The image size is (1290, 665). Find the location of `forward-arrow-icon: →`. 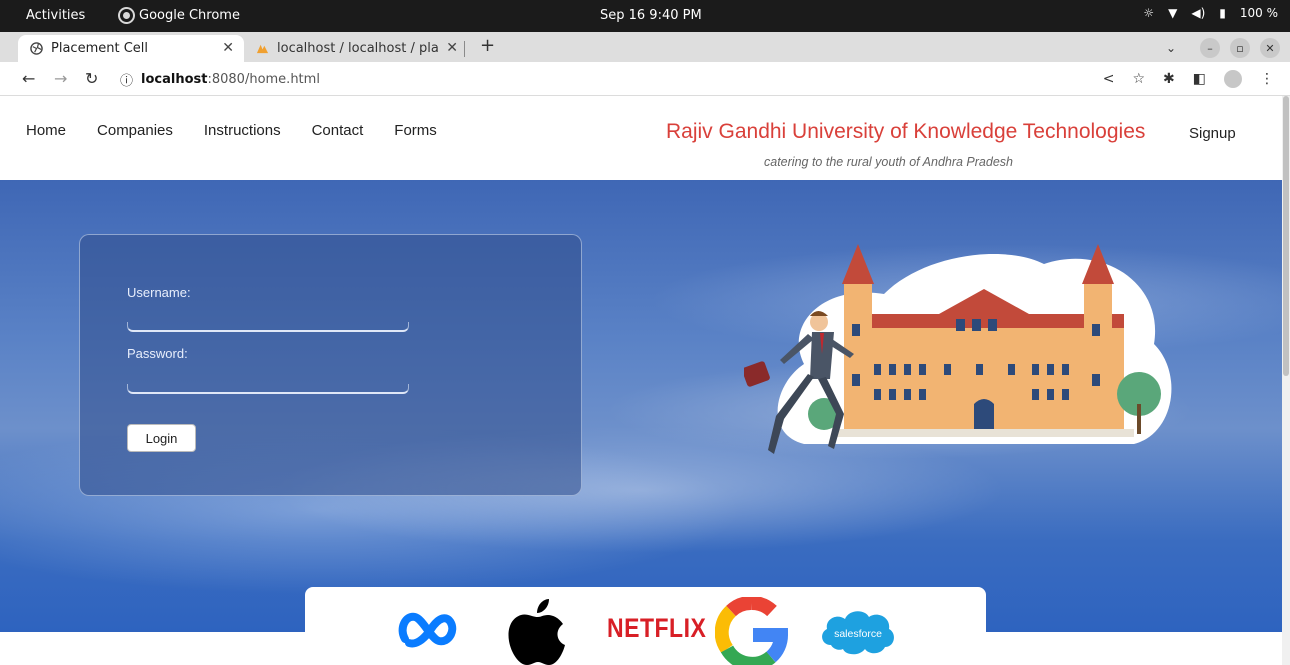

forward-arrow-icon: → is located at coordinates (60, 78).